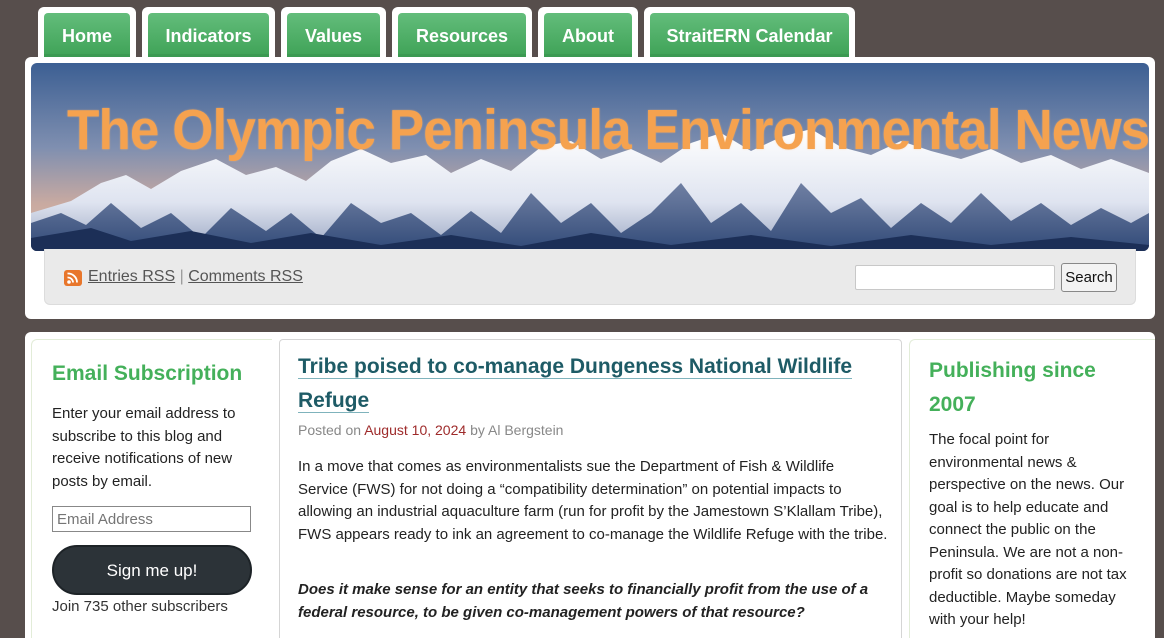  What do you see at coordinates (147, 373) in the screenshot?
I see `email-subscription-title: Email Subscription` at bounding box center [147, 373].